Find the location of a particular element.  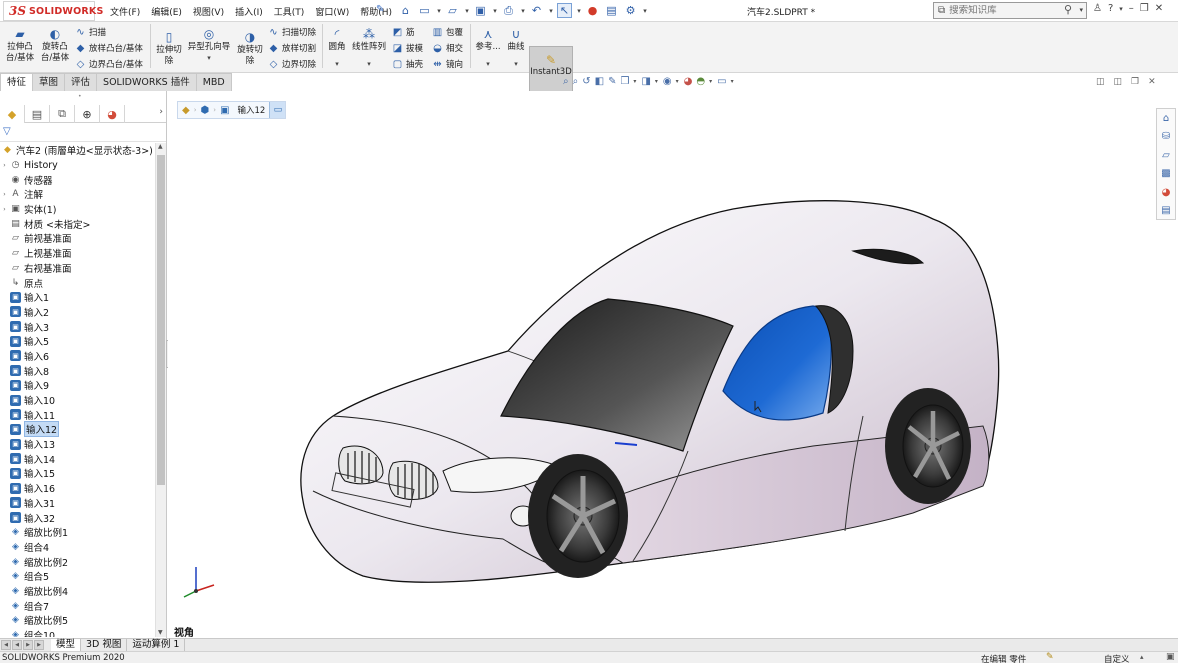

unit-system: 自定义 is located at coordinates (1117, 658).